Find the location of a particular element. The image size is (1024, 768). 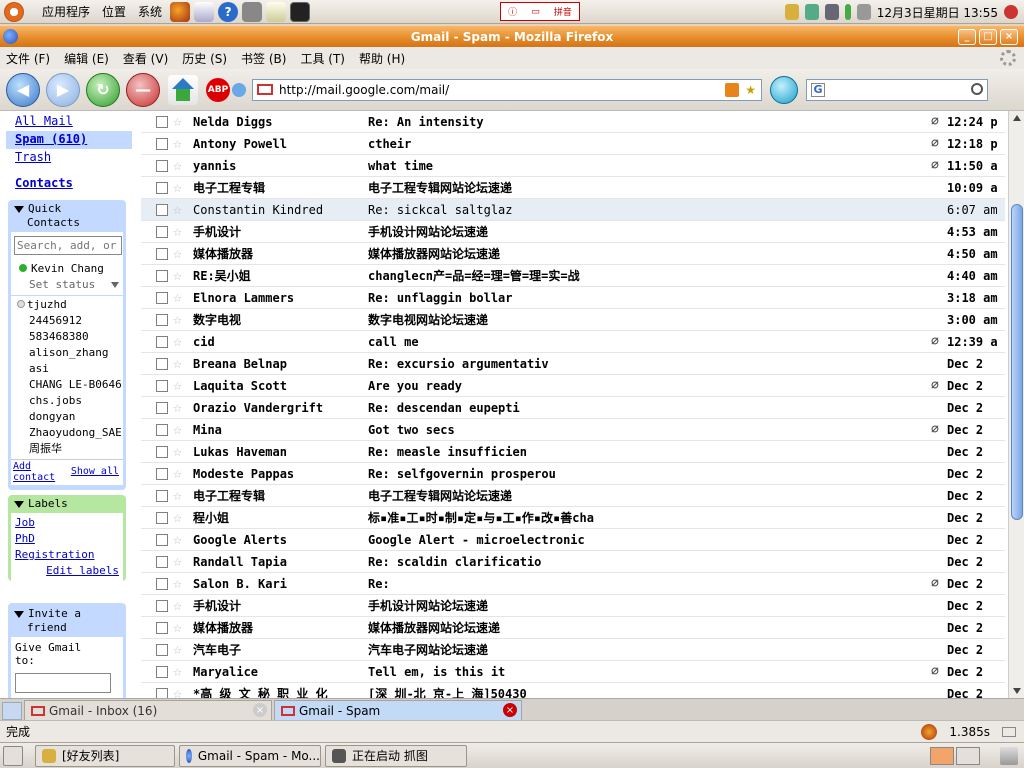

menu-help: 帮助 (H) is located at coordinates (382, 58).